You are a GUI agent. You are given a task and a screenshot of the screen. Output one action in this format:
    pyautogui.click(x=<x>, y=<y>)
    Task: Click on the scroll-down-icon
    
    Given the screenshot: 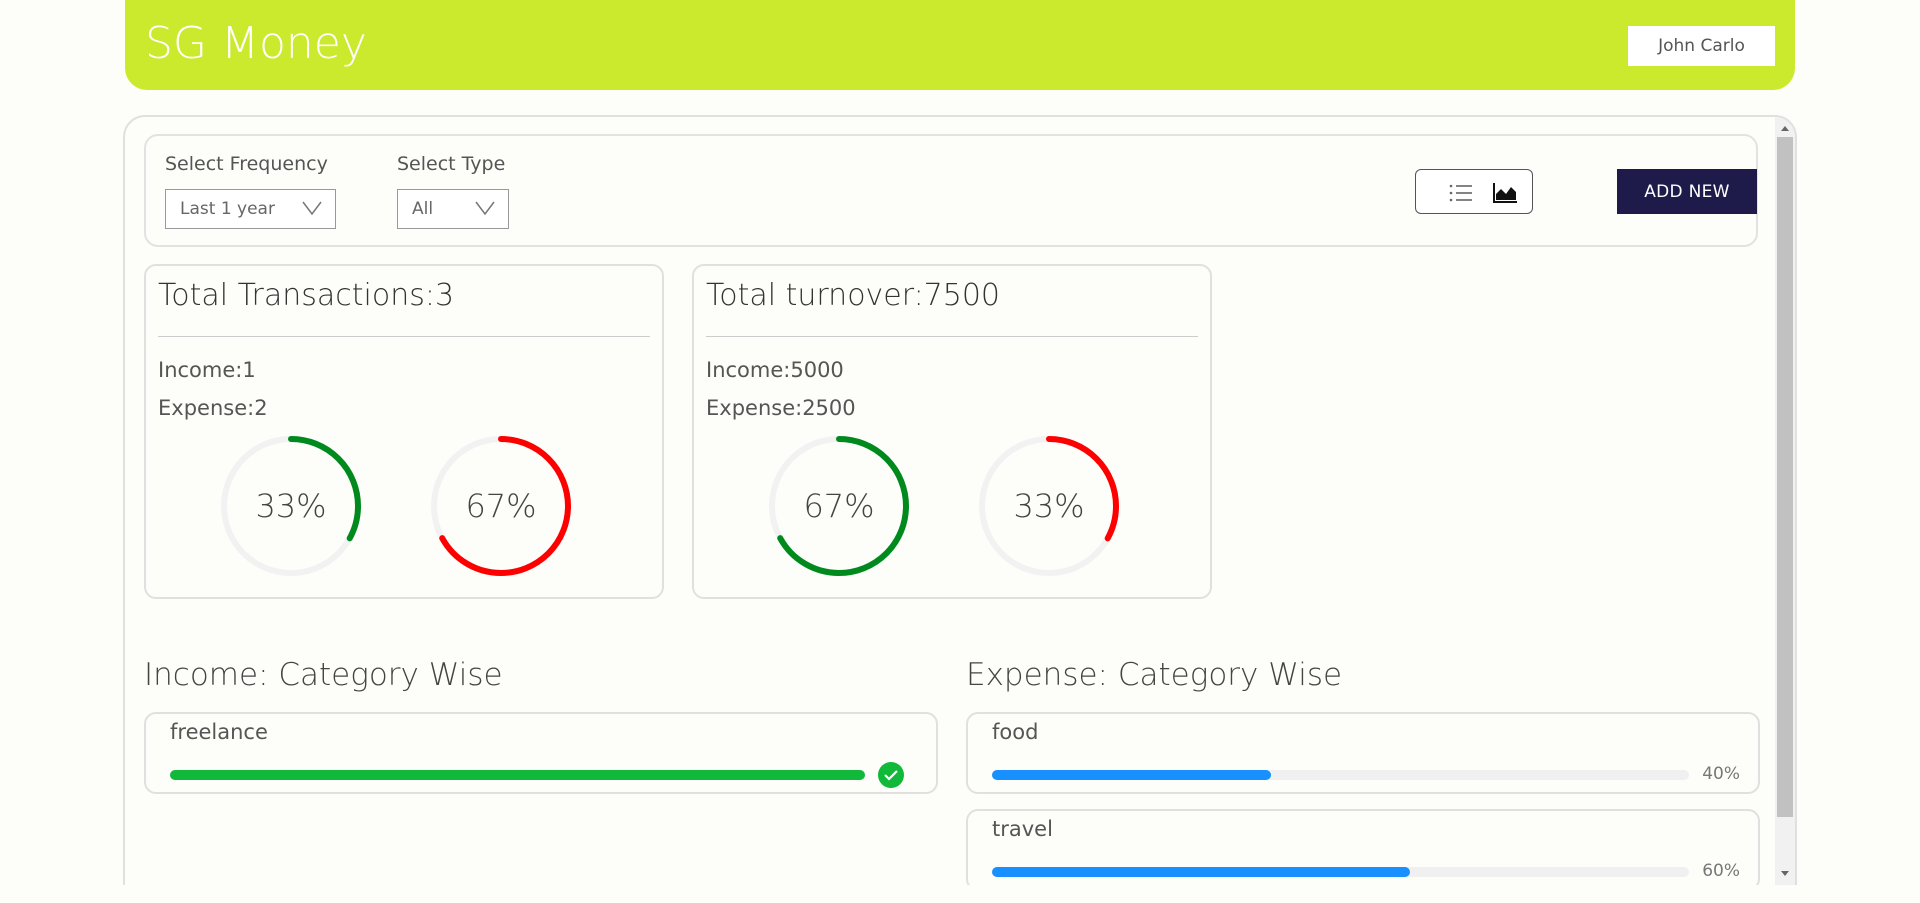 What is the action you would take?
    pyautogui.click(x=1785, y=874)
    